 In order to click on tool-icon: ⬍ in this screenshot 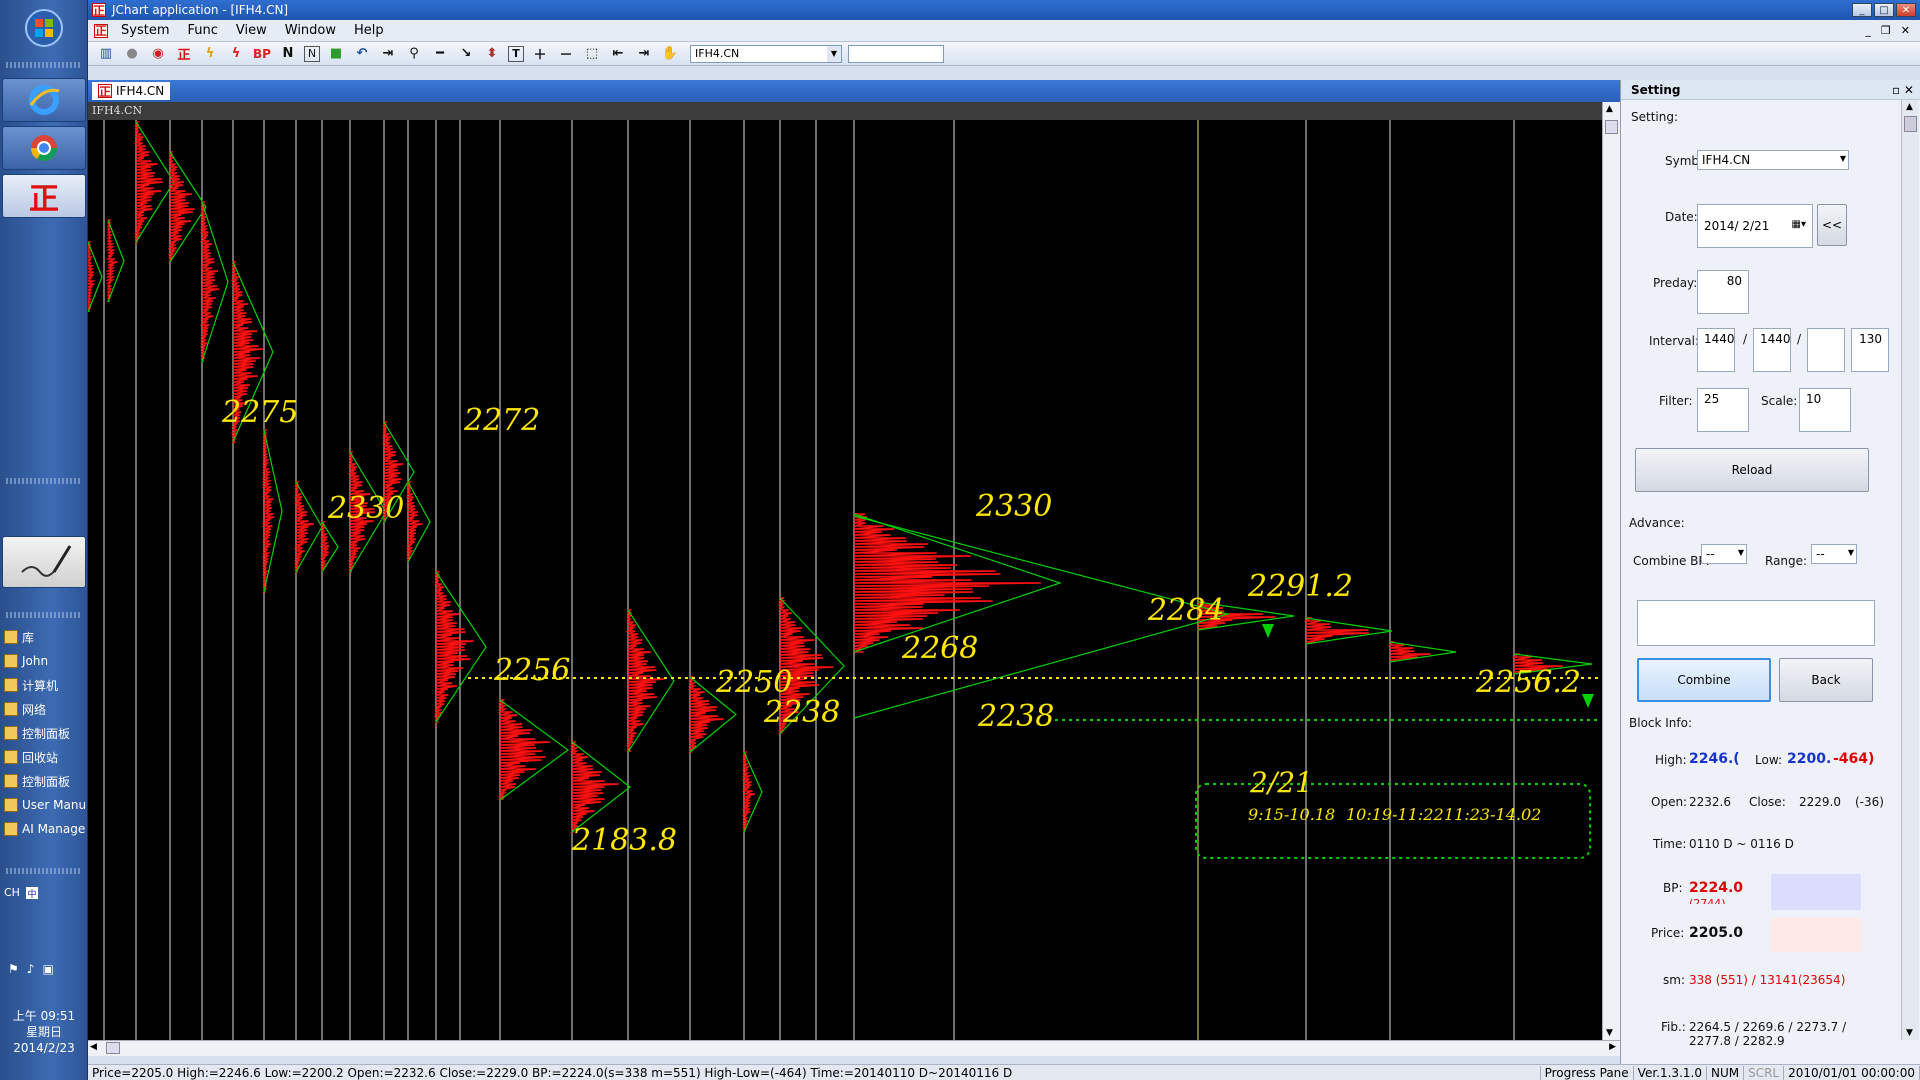, I will do `click(492, 54)`.